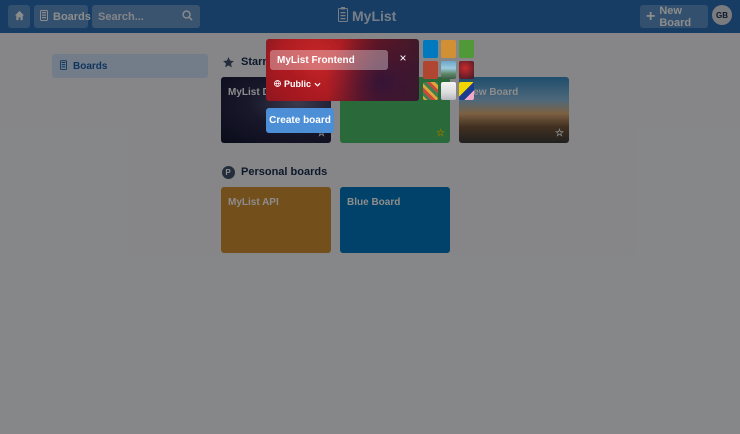 The width and height of the screenshot is (740, 434). What do you see at coordinates (466, 49) in the screenshot?
I see `swatch-green` at bounding box center [466, 49].